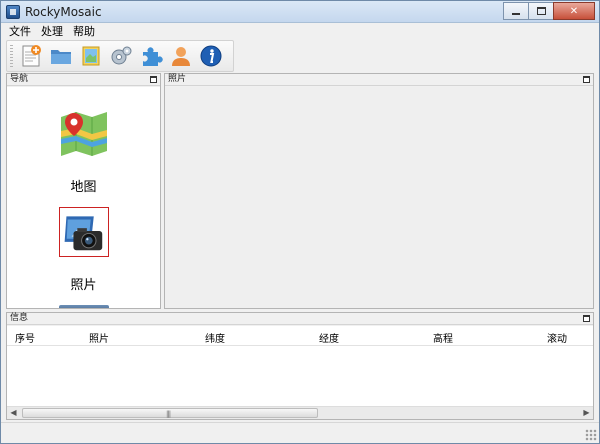 The image size is (600, 444). What do you see at coordinates (19, 318) in the screenshot?
I see `info-panel-title: 信息` at bounding box center [19, 318].